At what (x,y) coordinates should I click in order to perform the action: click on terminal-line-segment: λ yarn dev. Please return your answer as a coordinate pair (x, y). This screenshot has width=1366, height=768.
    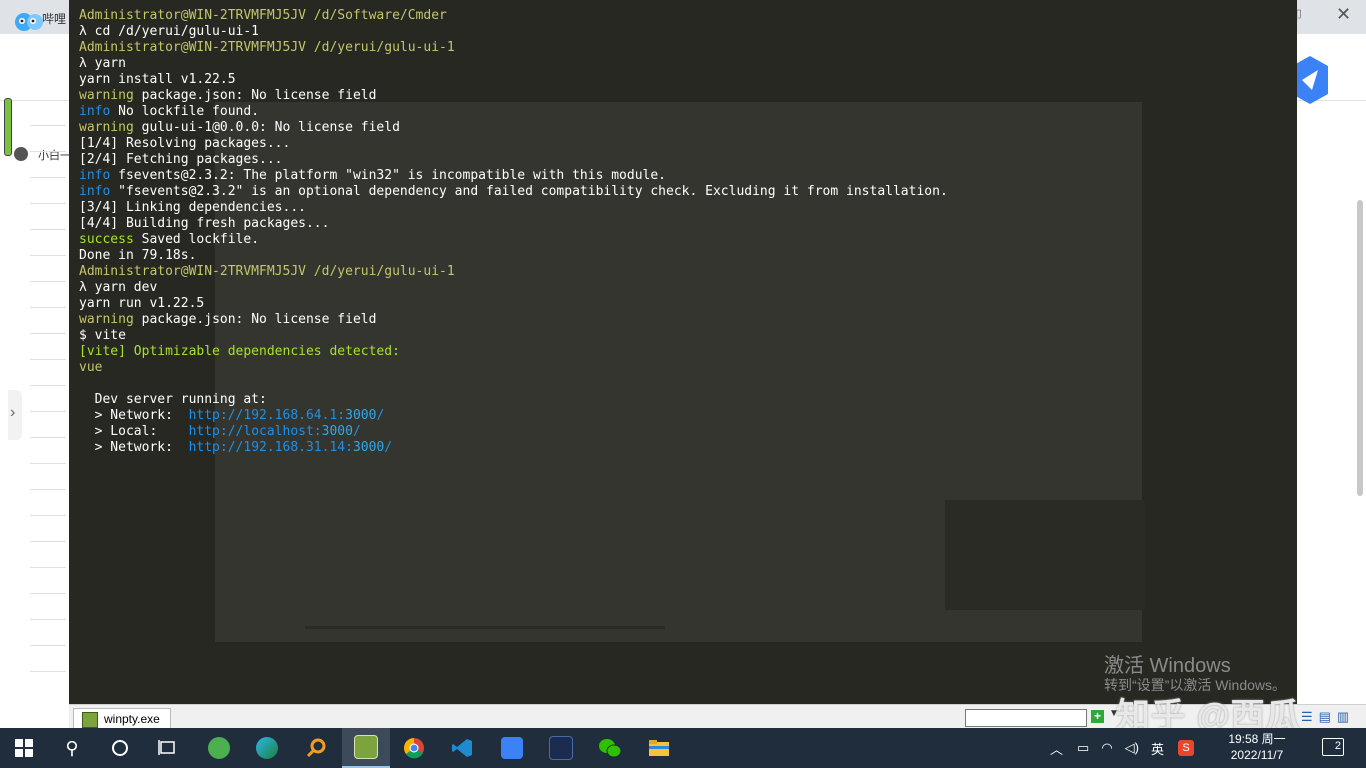
    Looking at the image, I should click on (118, 287).